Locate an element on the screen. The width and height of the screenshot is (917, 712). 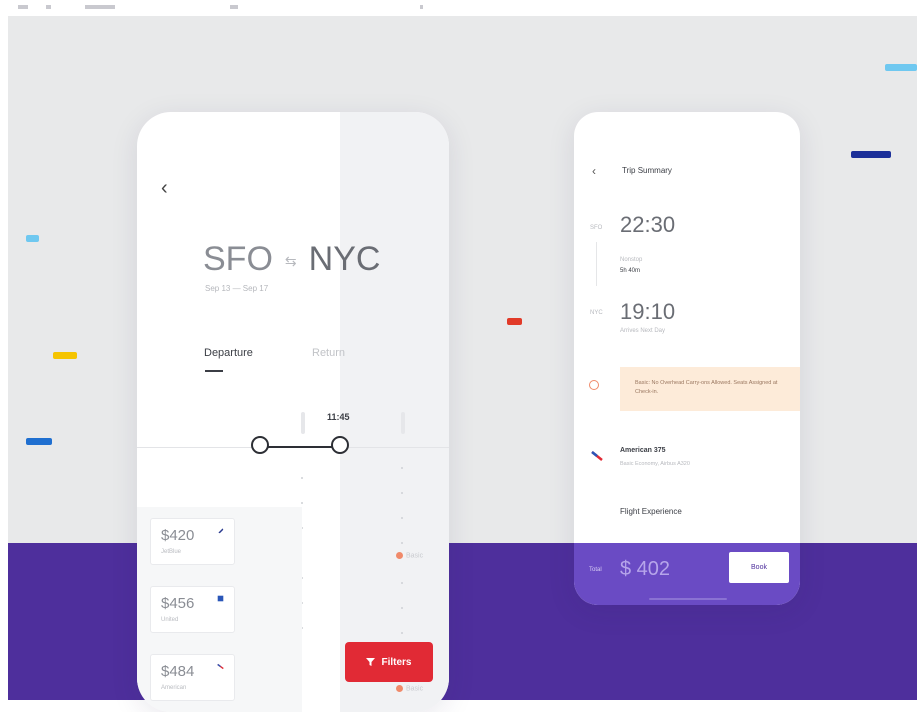
airline-details: Basic Economy, Airbus A320 is located at coordinates (655, 464).